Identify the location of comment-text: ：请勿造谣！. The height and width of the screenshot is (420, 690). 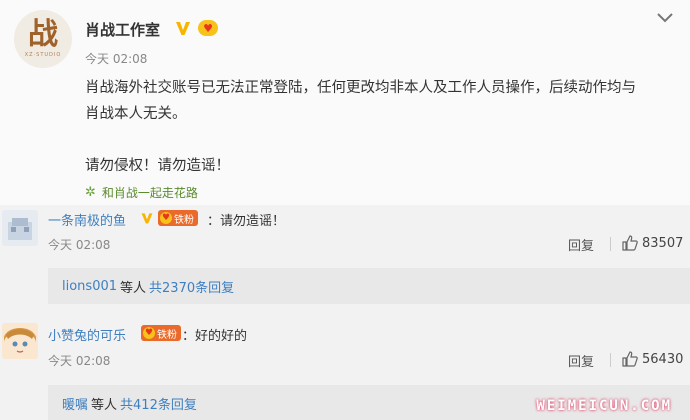
(246, 221).